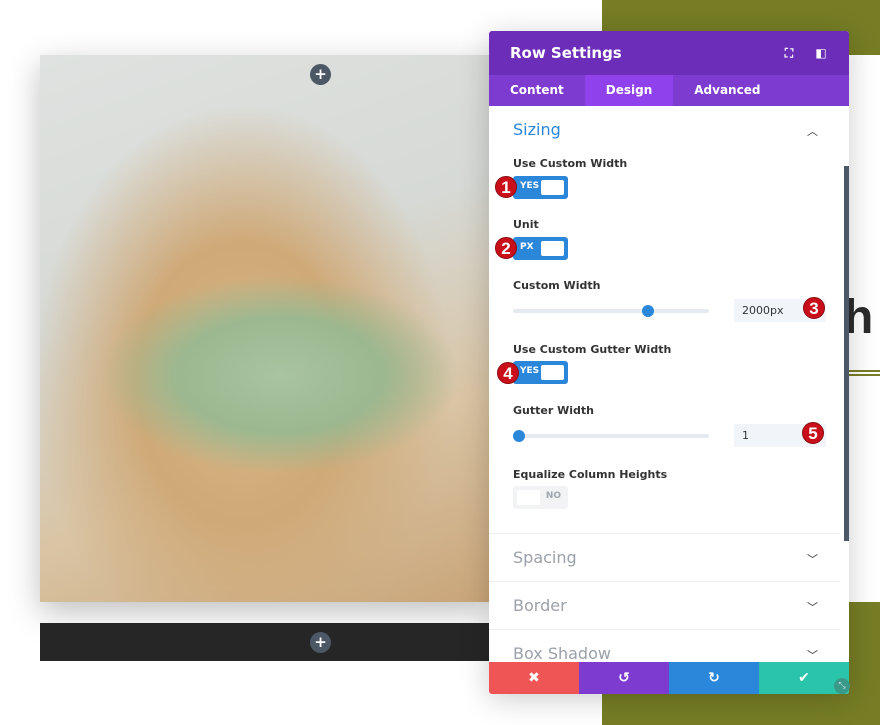 The height and width of the screenshot is (725, 880). What do you see at coordinates (629, 90) in the screenshot?
I see `tab-design: Design` at bounding box center [629, 90].